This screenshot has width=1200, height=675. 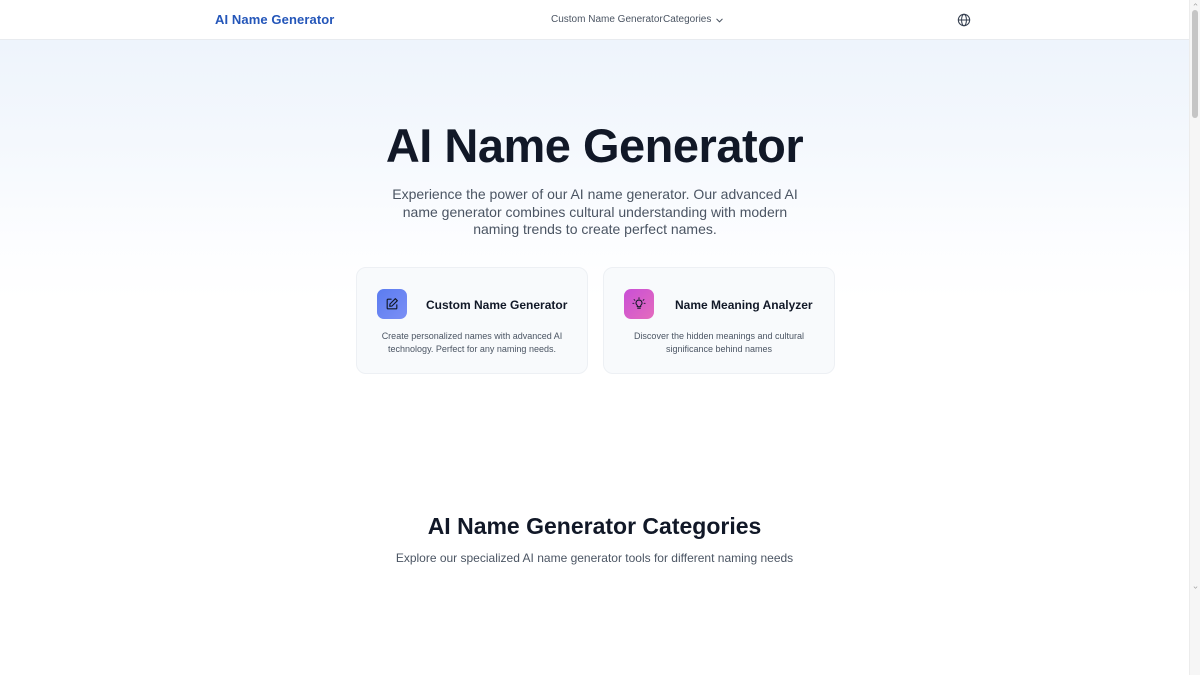 What do you see at coordinates (1195, 587) in the screenshot?
I see `scroll-down-arrow-icon` at bounding box center [1195, 587].